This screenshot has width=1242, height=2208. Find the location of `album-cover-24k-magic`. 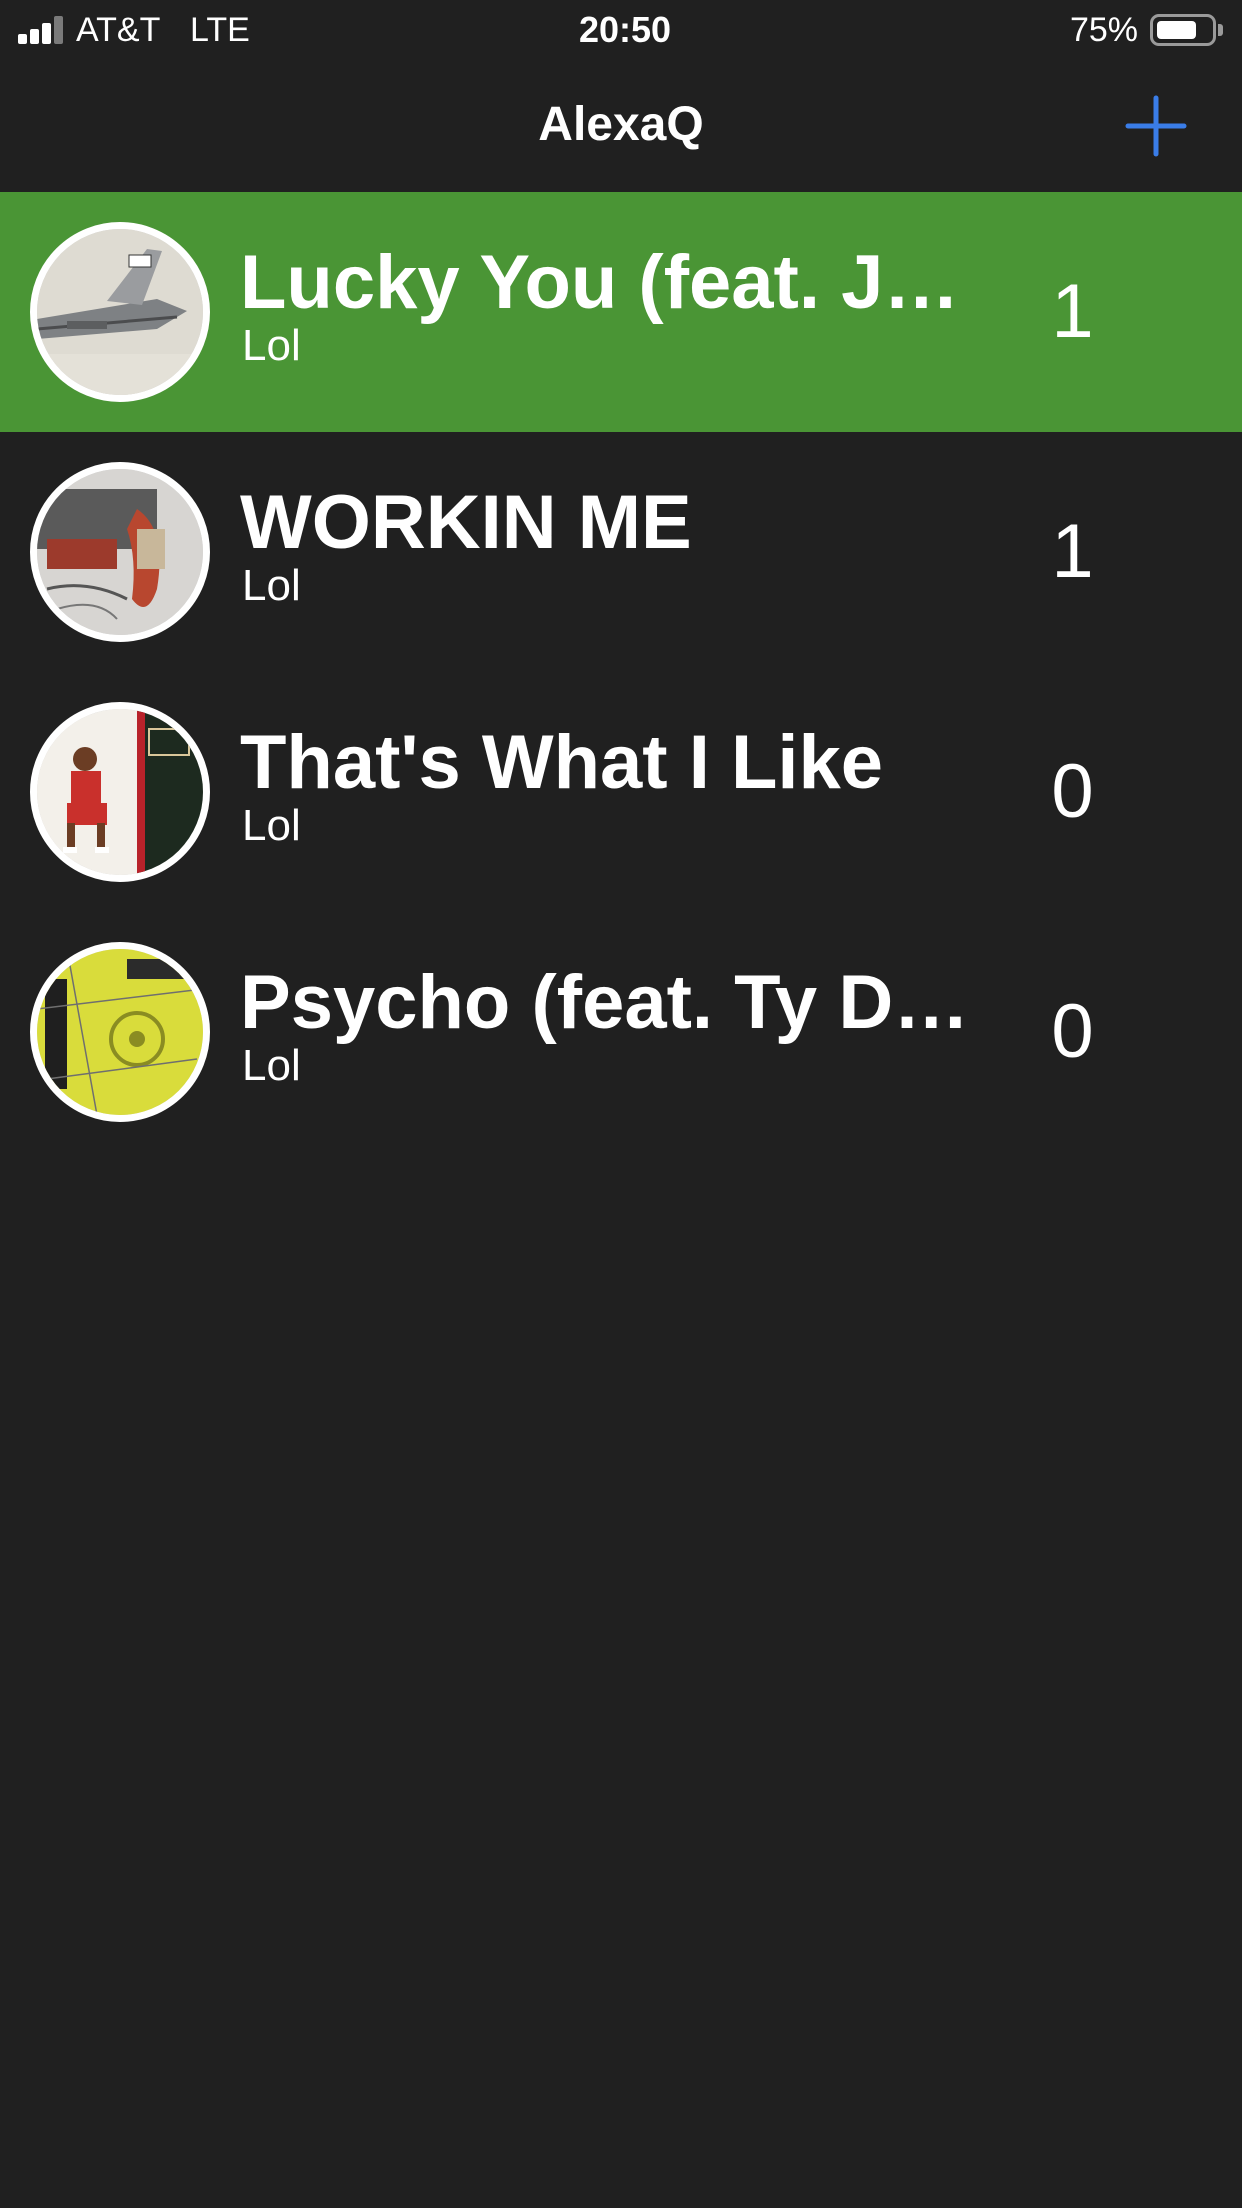

album-cover-24k-magic is located at coordinates (120, 792).